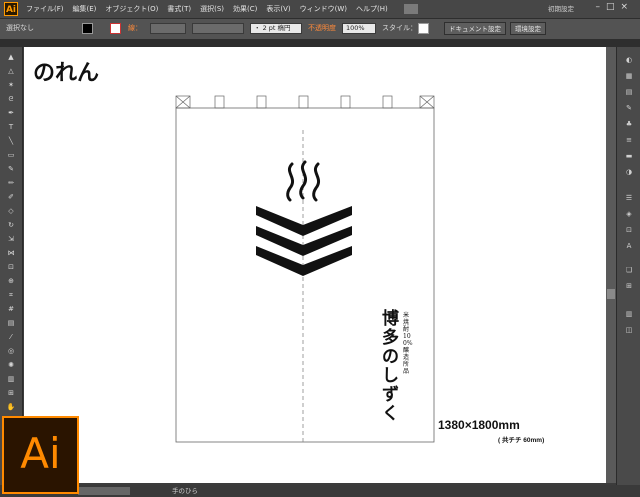 The width and height of the screenshot is (640, 497). Describe the element at coordinates (11, 295) in the screenshot. I see `perspective-grid-tool-icon: ⌗` at that location.